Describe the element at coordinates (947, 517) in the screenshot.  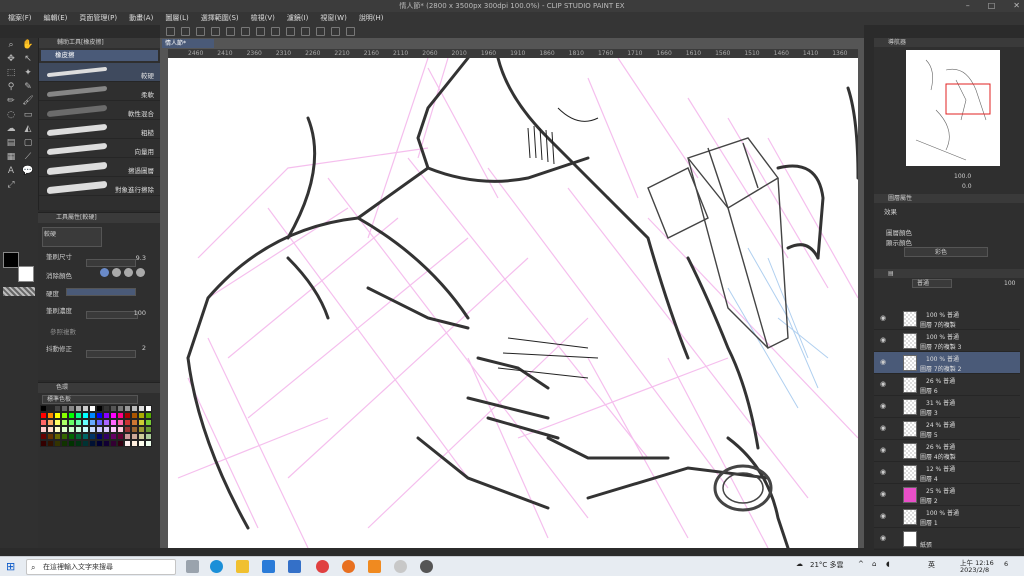
I see `layer-row: ◉ 100 % 普通 圖層 1` at that location.